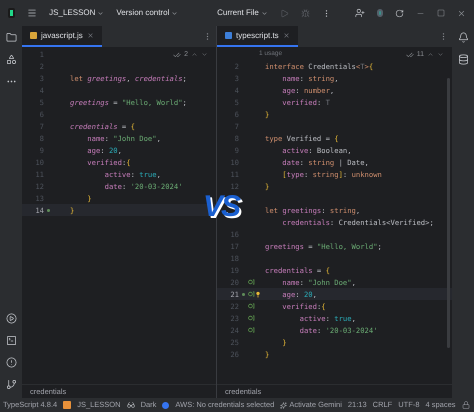 This screenshot has height=412, width=474. Describe the element at coordinates (67, 405) in the screenshot. I see `project-icon` at that location.